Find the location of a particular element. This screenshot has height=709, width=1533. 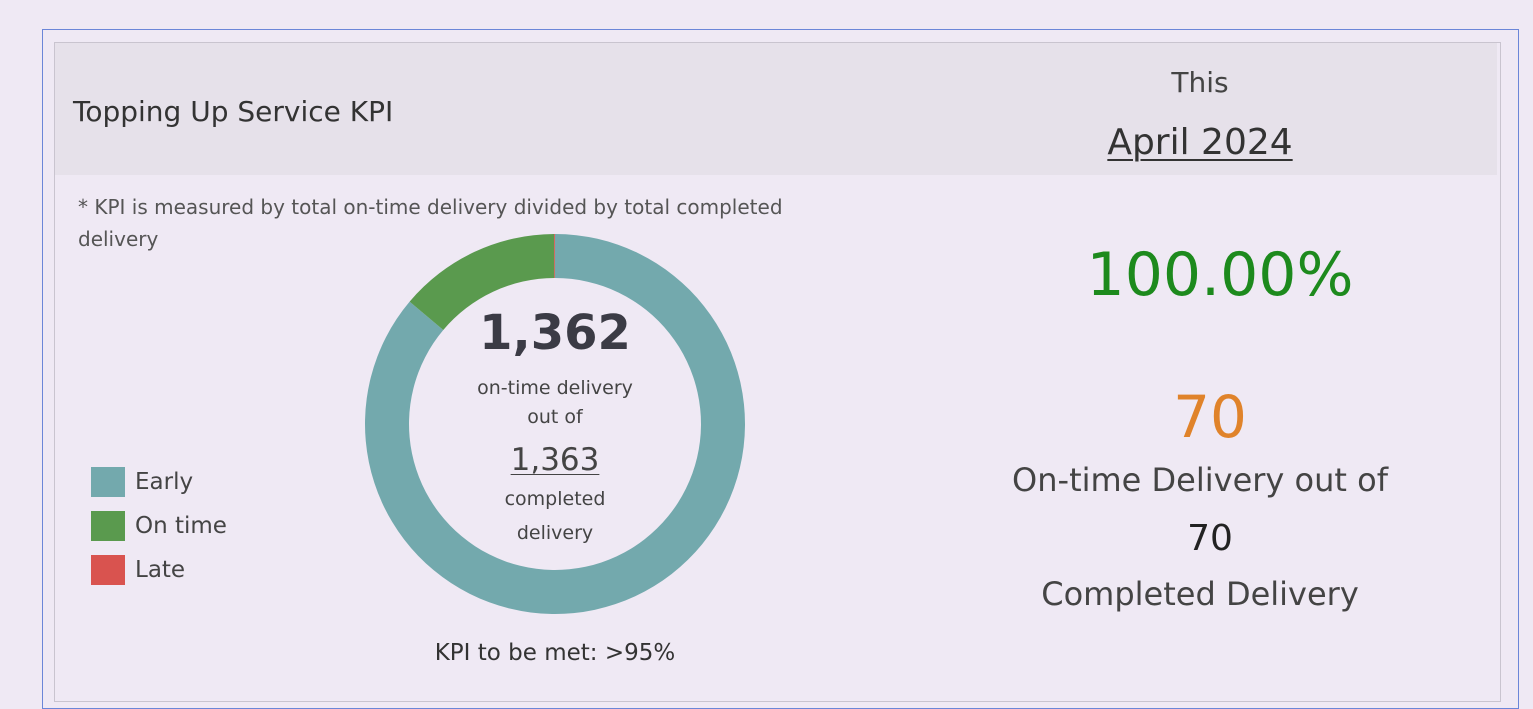

page-title: Topping Up Service KPI is located at coordinates (233, 111).